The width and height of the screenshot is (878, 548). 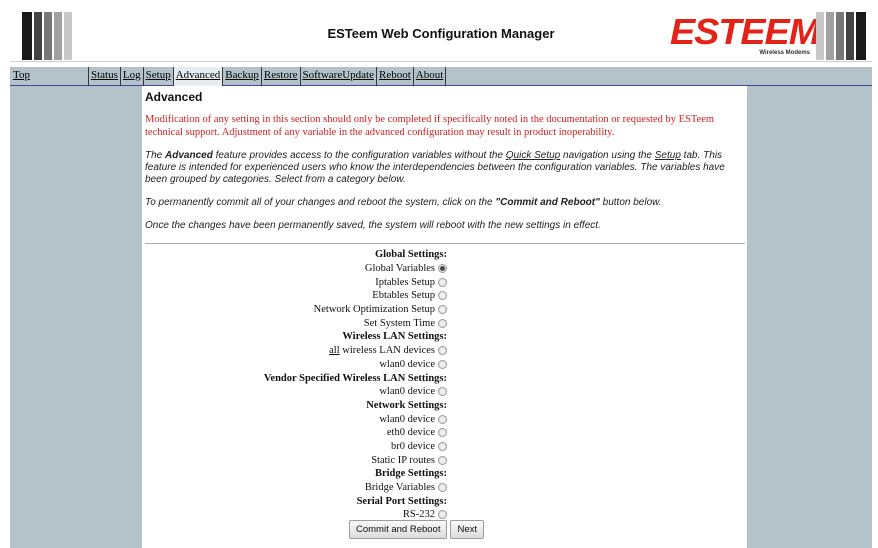 What do you see at coordinates (355, 378) in the screenshot?
I see `vendor-settings-header: Vendor Specified Wireless LAN Settings:` at bounding box center [355, 378].